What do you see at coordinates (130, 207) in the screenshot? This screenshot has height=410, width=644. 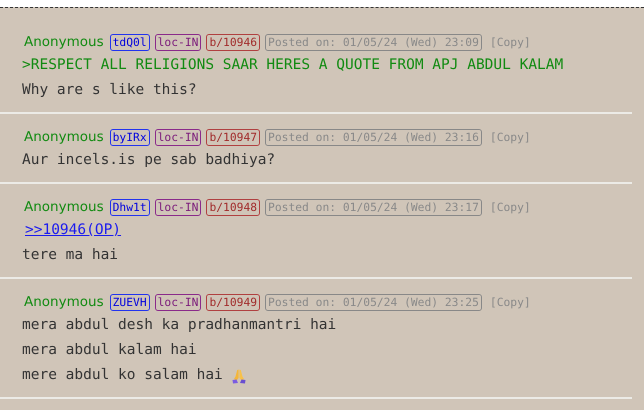 I see `poster-id-tag: Dhw1t` at bounding box center [130, 207].